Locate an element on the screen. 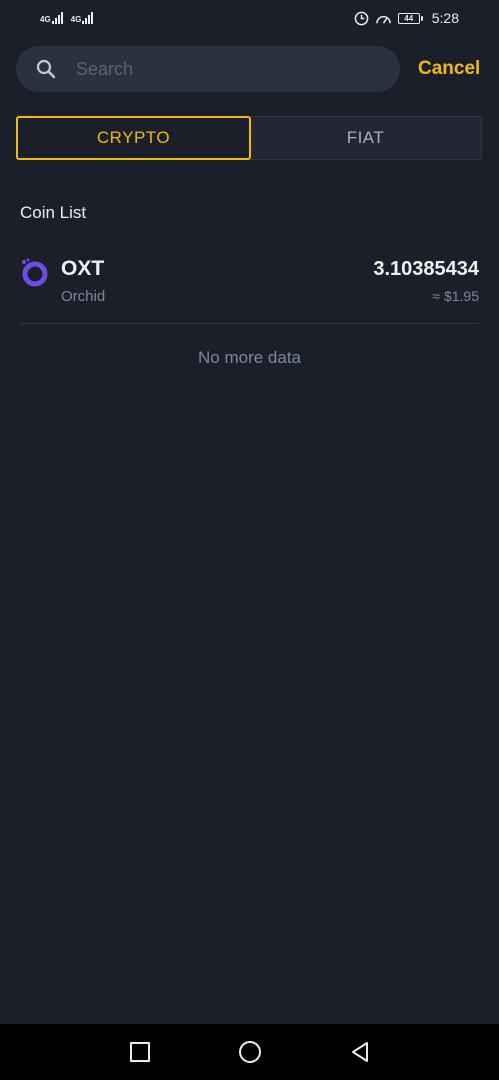 The image size is (499, 1080). battery-level: 44 is located at coordinates (409, 18).